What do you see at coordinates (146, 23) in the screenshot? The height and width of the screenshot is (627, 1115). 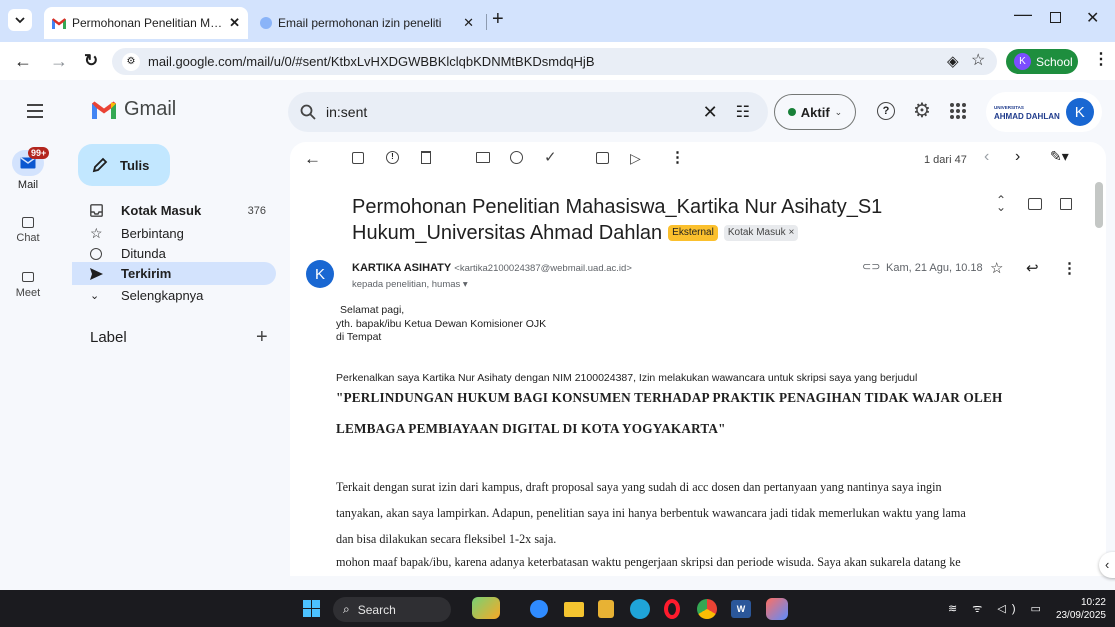 I see `tab-gmail: Permohonan Penelitian Mahasi ✕` at bounding box center [146, 23].